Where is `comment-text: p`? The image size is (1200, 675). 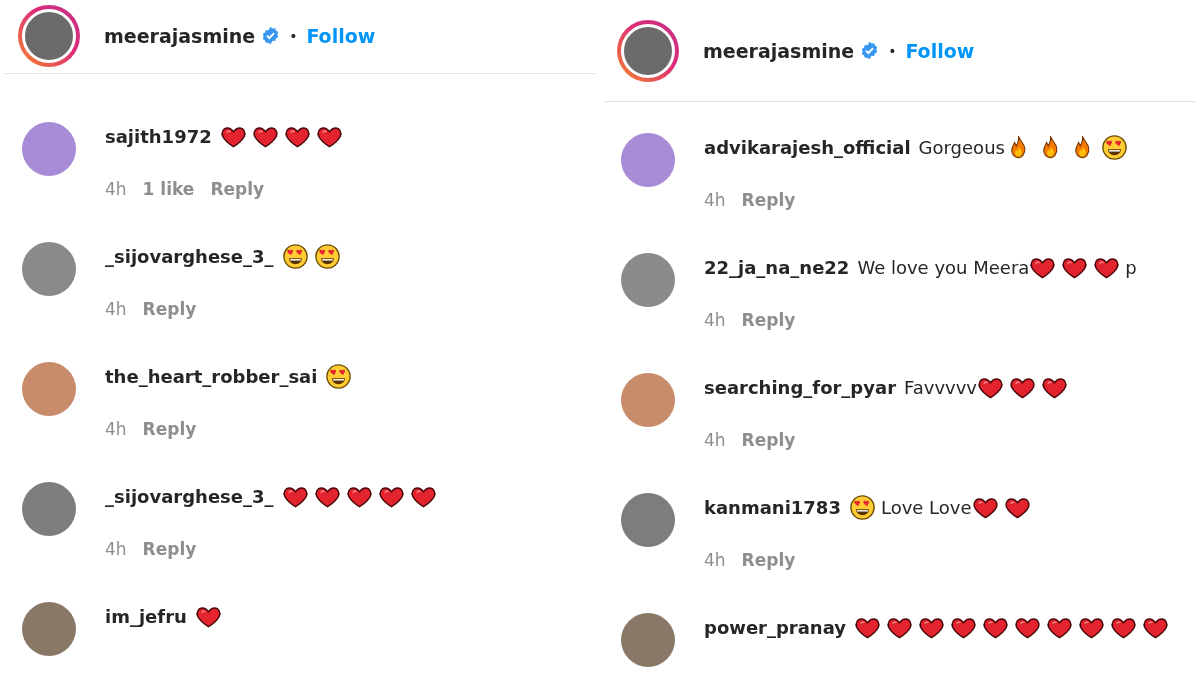
comment-text: p is located at coordinates (1131, 267).